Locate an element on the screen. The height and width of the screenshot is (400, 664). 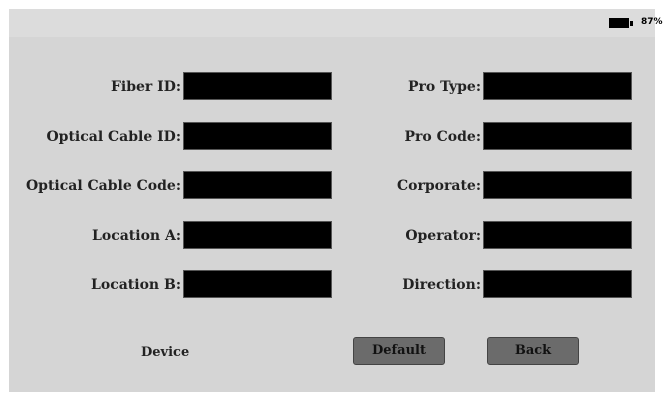
corporate-input is located at coordinates (557, 185).